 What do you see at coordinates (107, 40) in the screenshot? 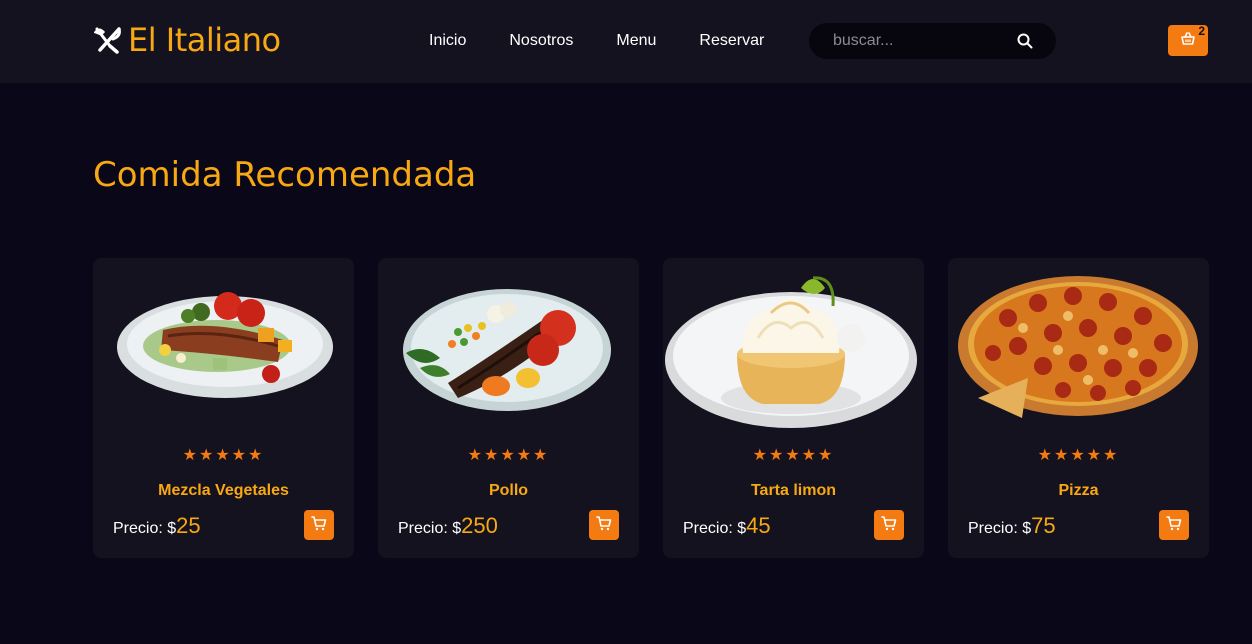
I see `utensils-cross-icon` at bounding box center [107, 40].